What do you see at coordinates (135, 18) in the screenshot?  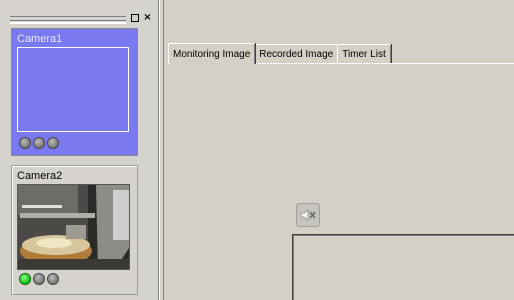 I see `restore-button` at bounding box center [135, 18].